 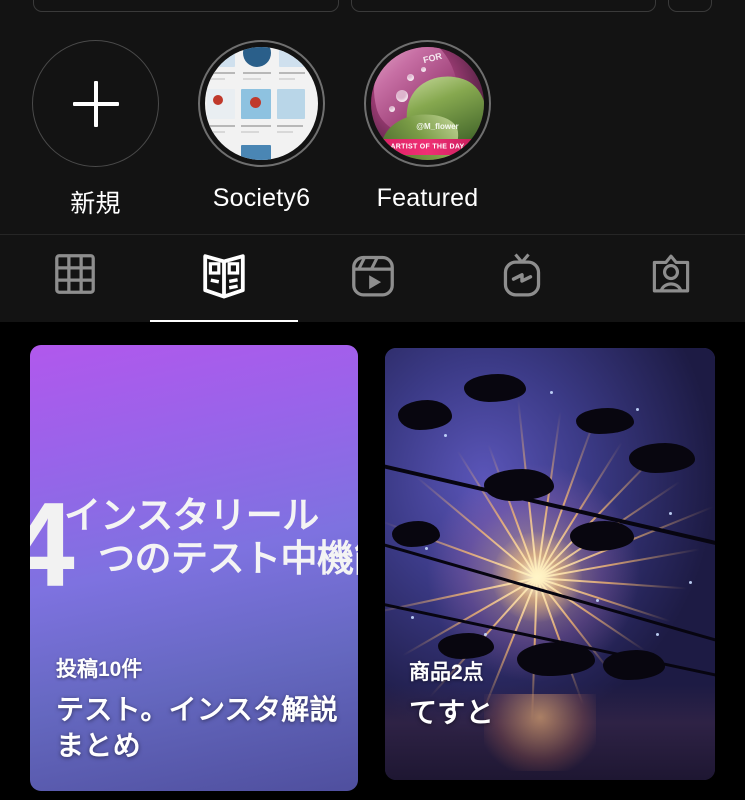 What do you see at coordinates (261, 198) in the screenshot?
I see `highlight-label: Society6` at bounding box center [261, 198].